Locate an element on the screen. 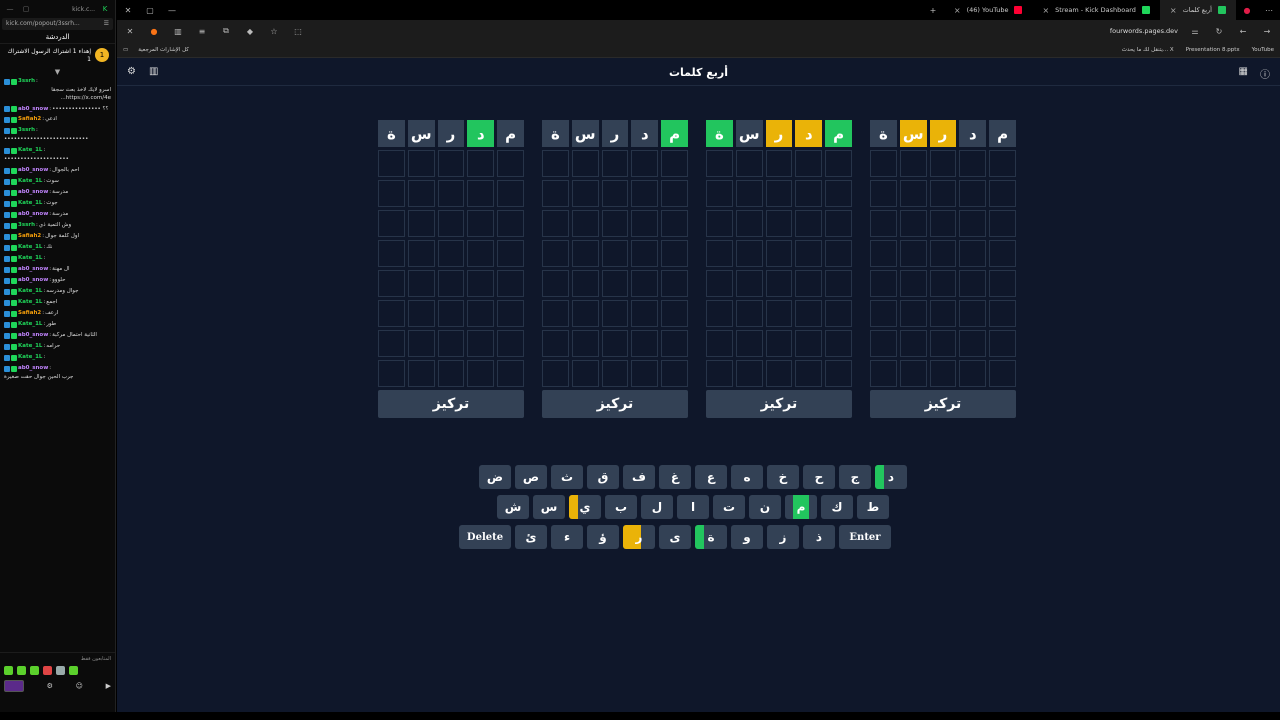 The image size is (1280, 720). share-icon: ⧉ is located at coordinates (226, 31).